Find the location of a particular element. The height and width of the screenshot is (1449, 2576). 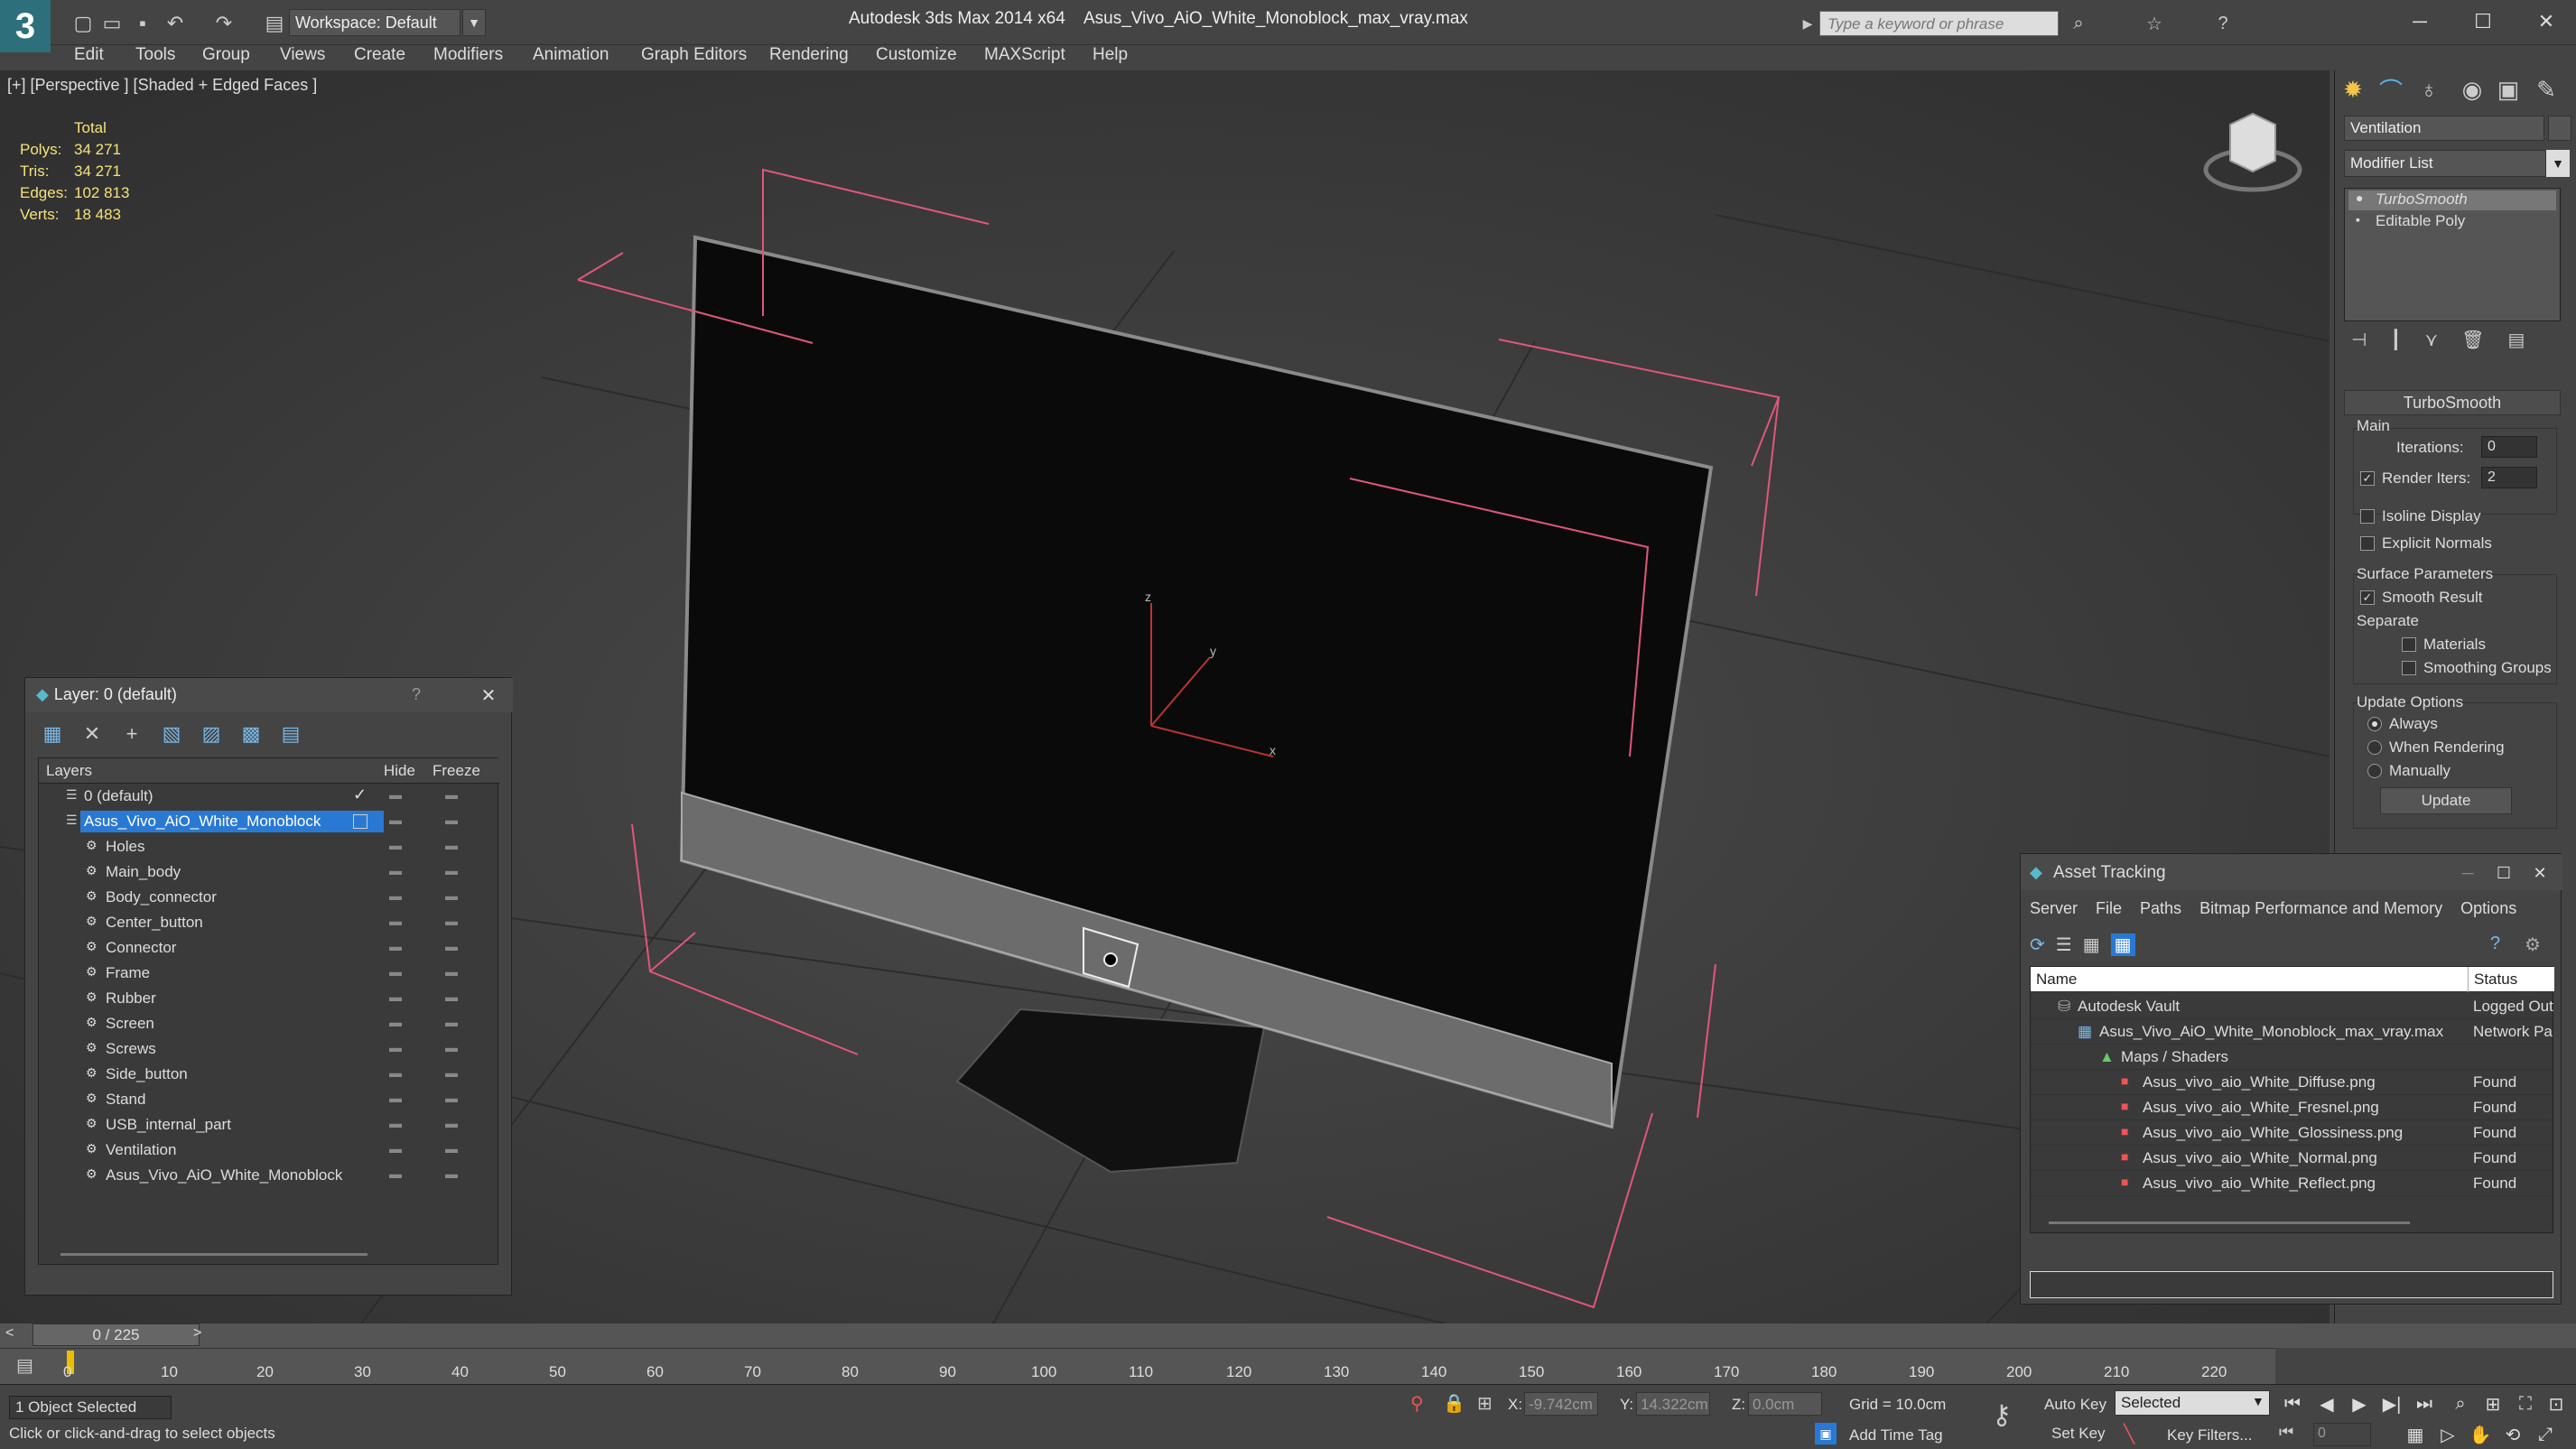

object-row: ⚙ Connector ▬ ▬ is located at coordinates (269, 948).